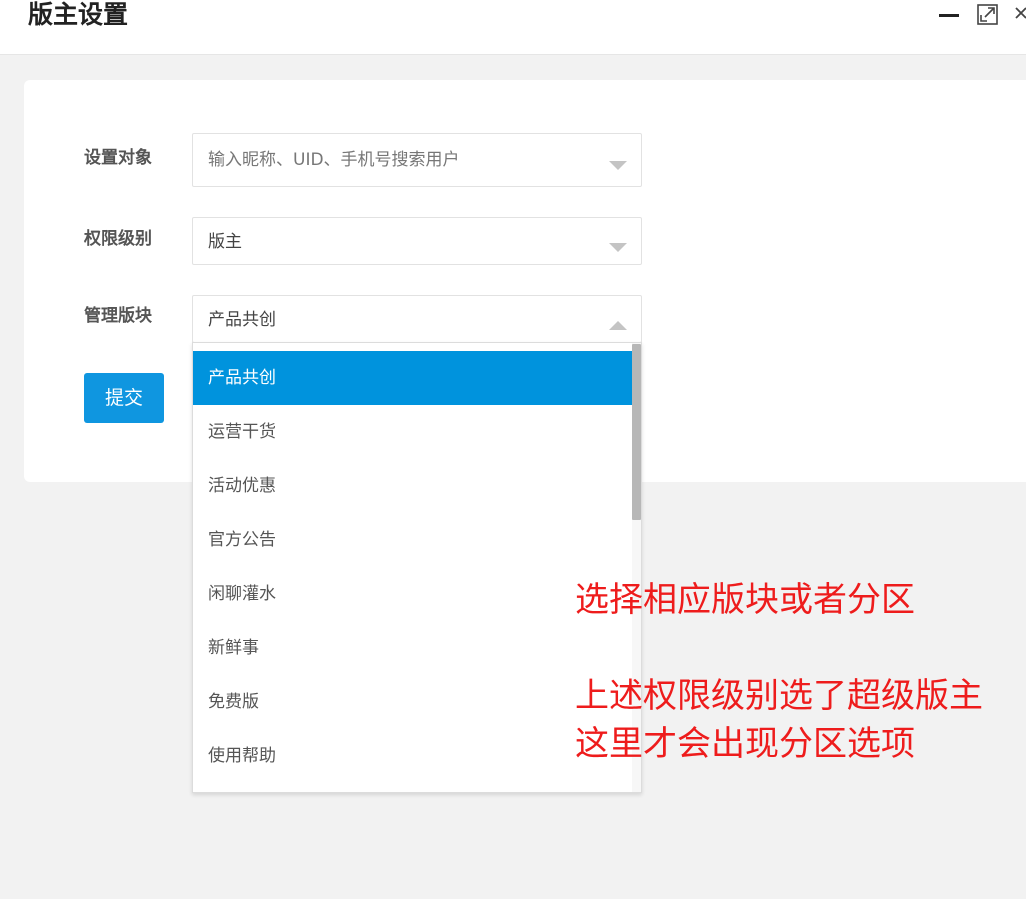 This screenshot has height=899, width=1026. Describe the element at coordinates (118, 158) in the screenshot. I see `target-label: 设置对象` at that location.